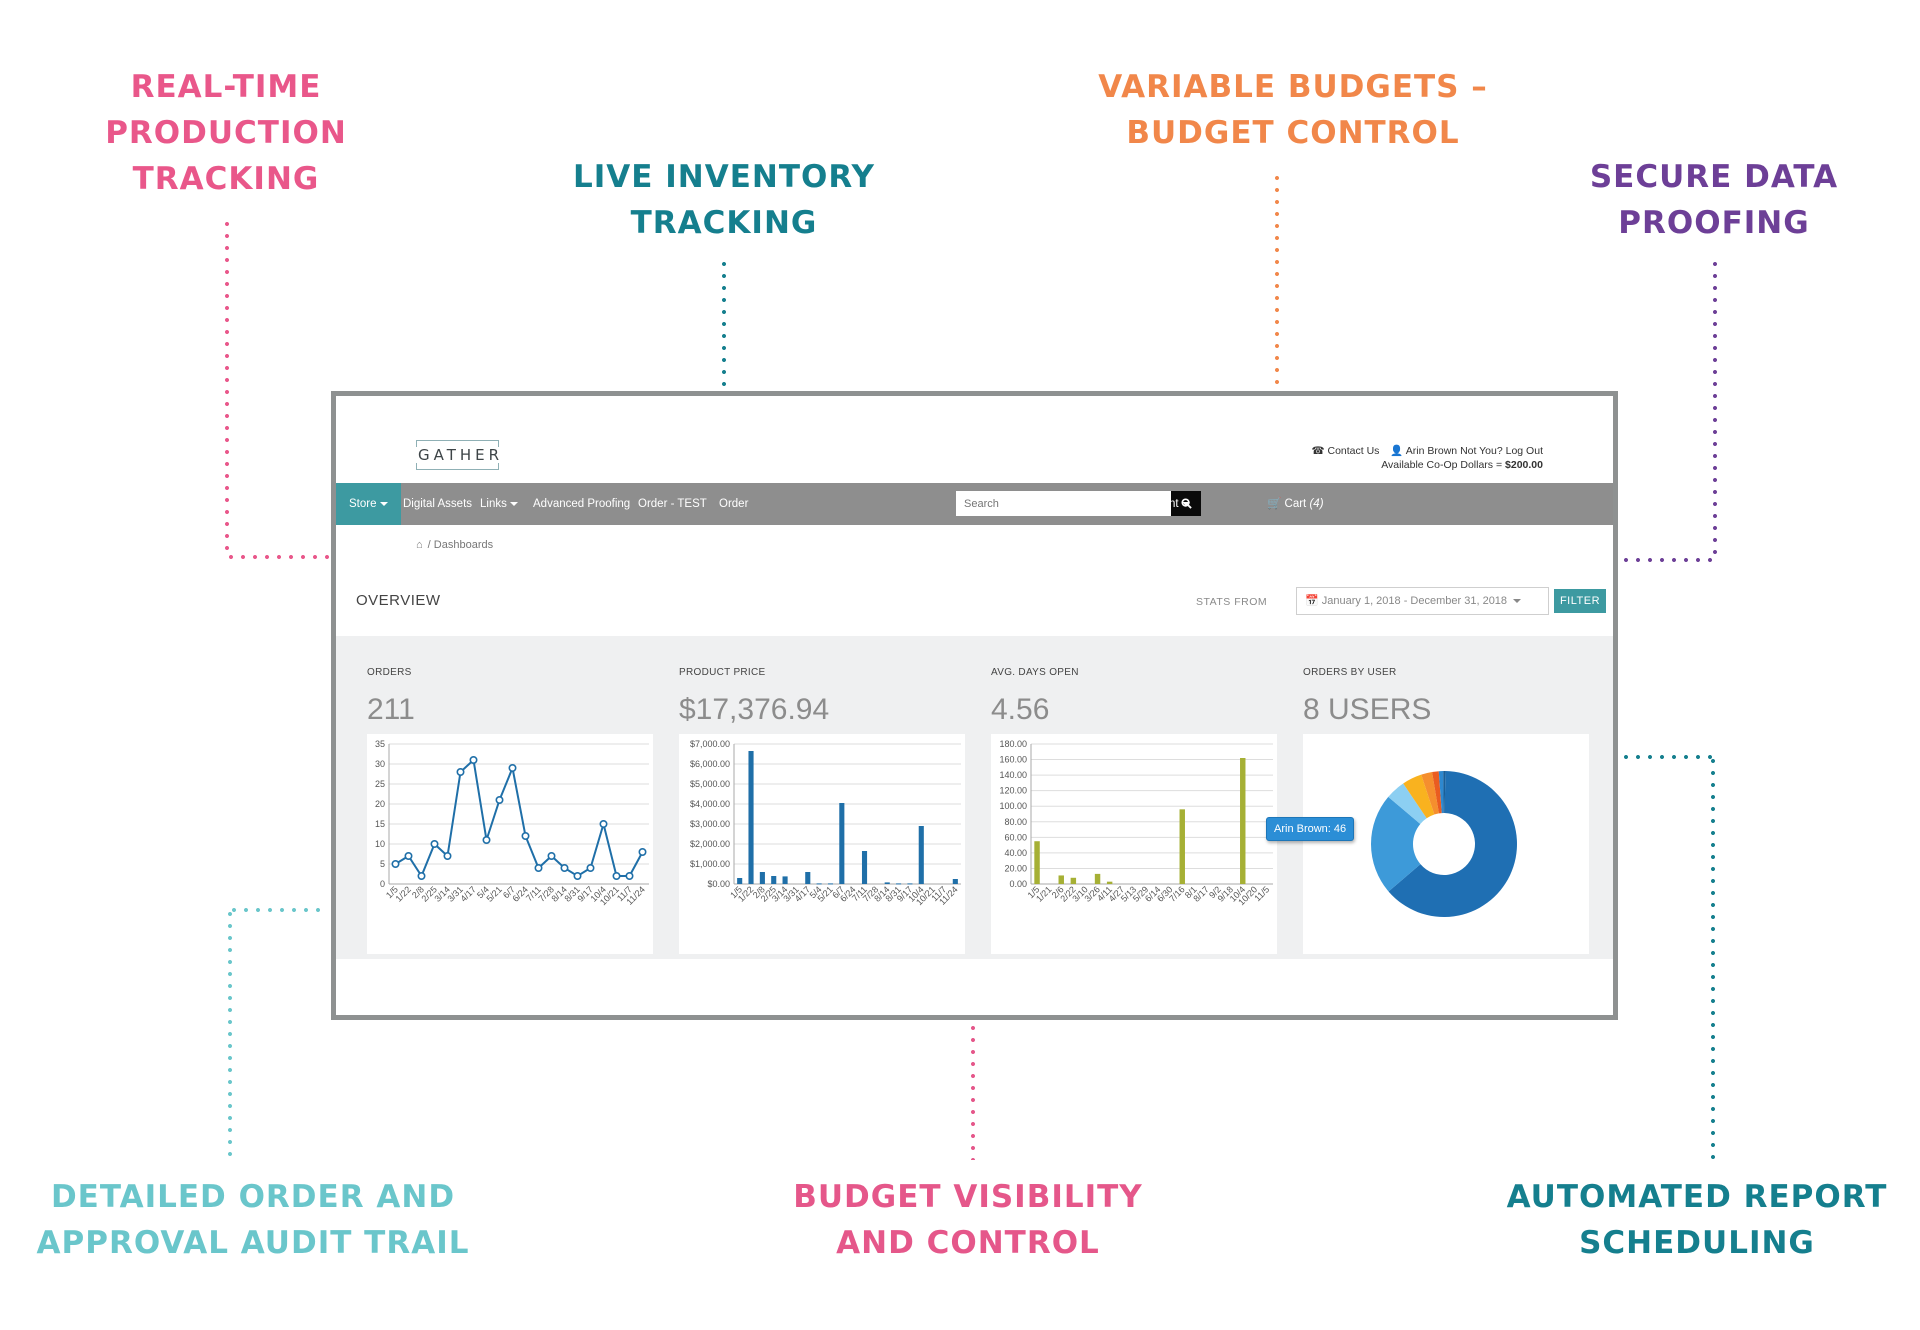 The height and width of the screenshot is (1330, 1920). Describe the element at coordinates (722, 672) in the screenshot. I see `stat-label: PRODUCT PRICE` at that location.